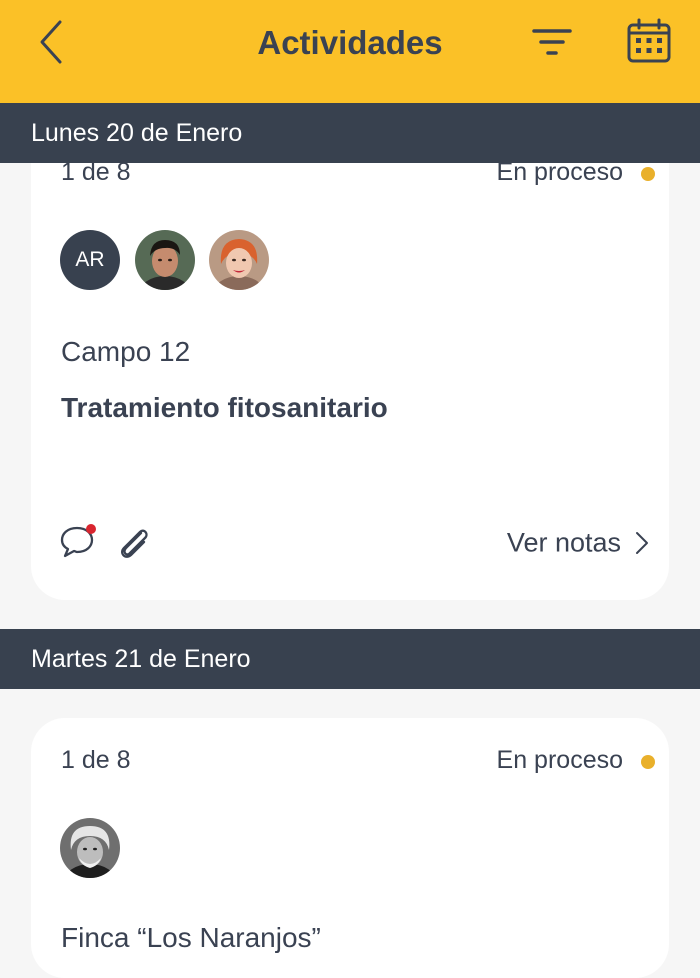  I want to click on field-name: Campo 12, so click(126, 351).